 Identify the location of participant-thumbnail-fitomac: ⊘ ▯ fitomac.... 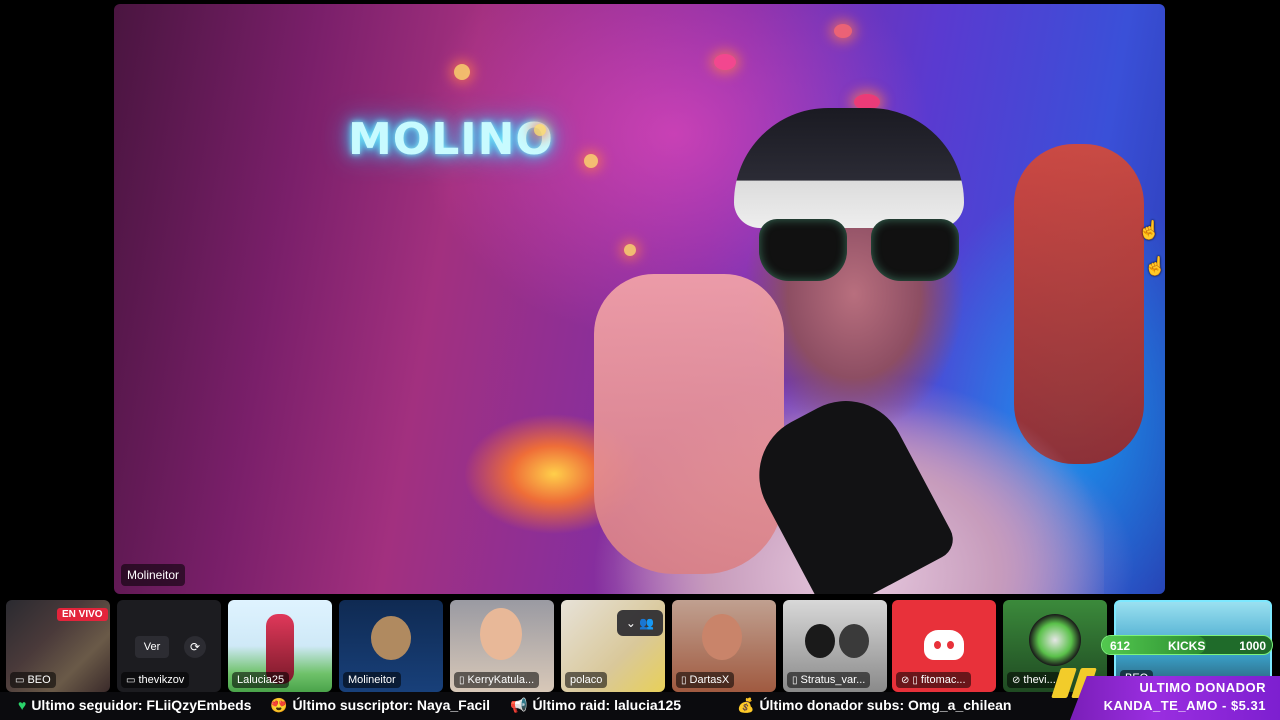
(944, 646).